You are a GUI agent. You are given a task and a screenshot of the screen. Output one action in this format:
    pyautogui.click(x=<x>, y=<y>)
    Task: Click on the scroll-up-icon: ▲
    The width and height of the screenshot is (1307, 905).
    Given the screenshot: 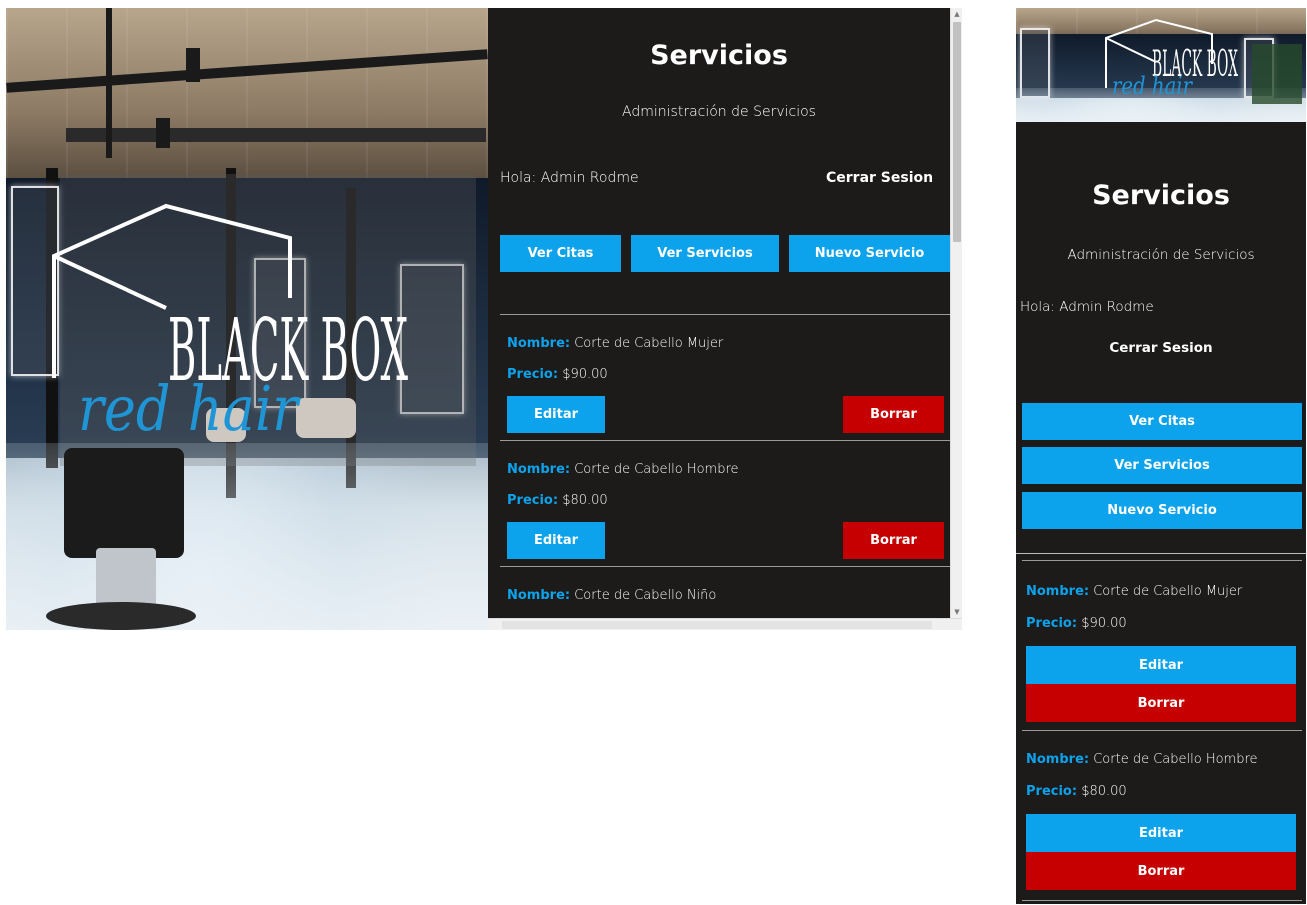 What is the action you would take?
    pyautogui.click(x=956, y=14)
    